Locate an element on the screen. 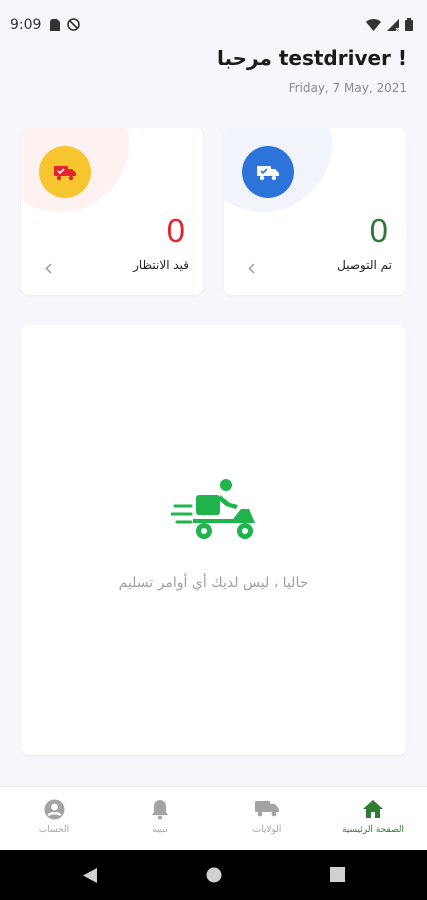 This screenshot has width=427, height=900. pending-truck-icon is located at coordinates (65, 172).